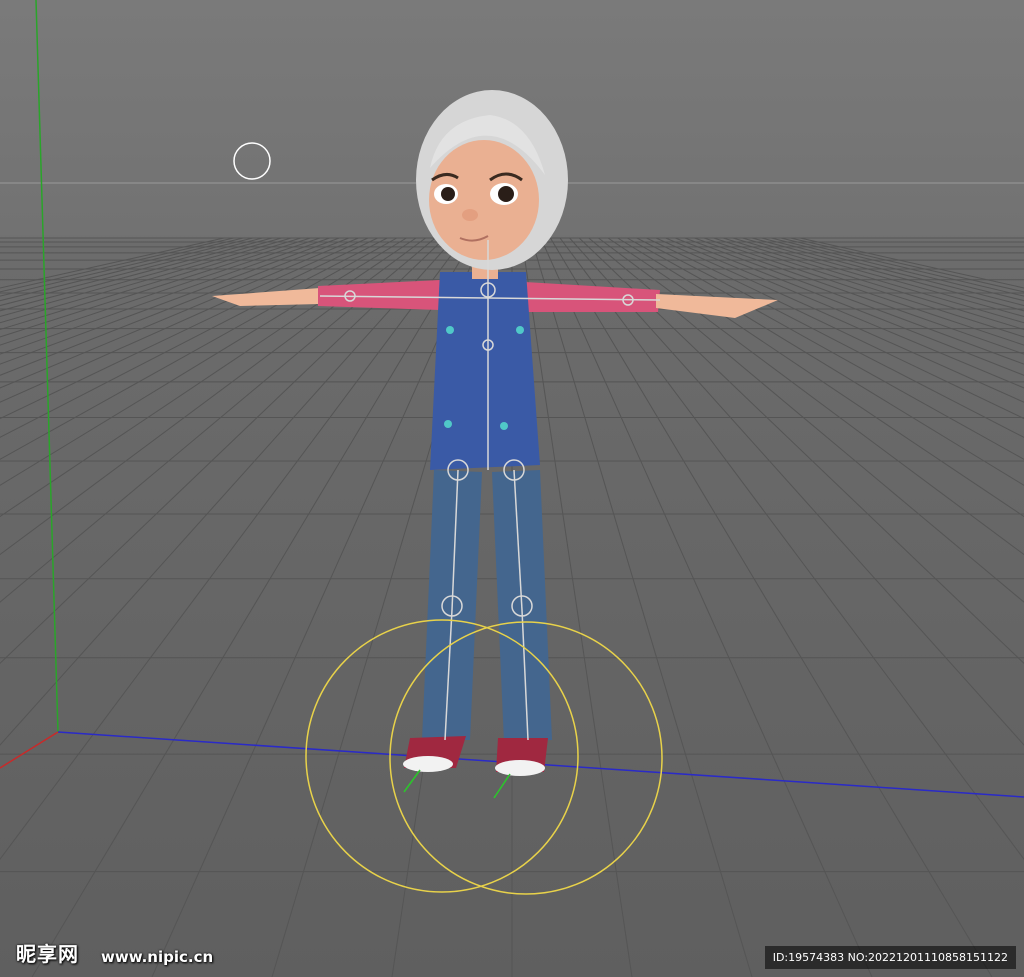 This screenshot has width=1024, height=977. I want to click on nose, so click(470, 215).